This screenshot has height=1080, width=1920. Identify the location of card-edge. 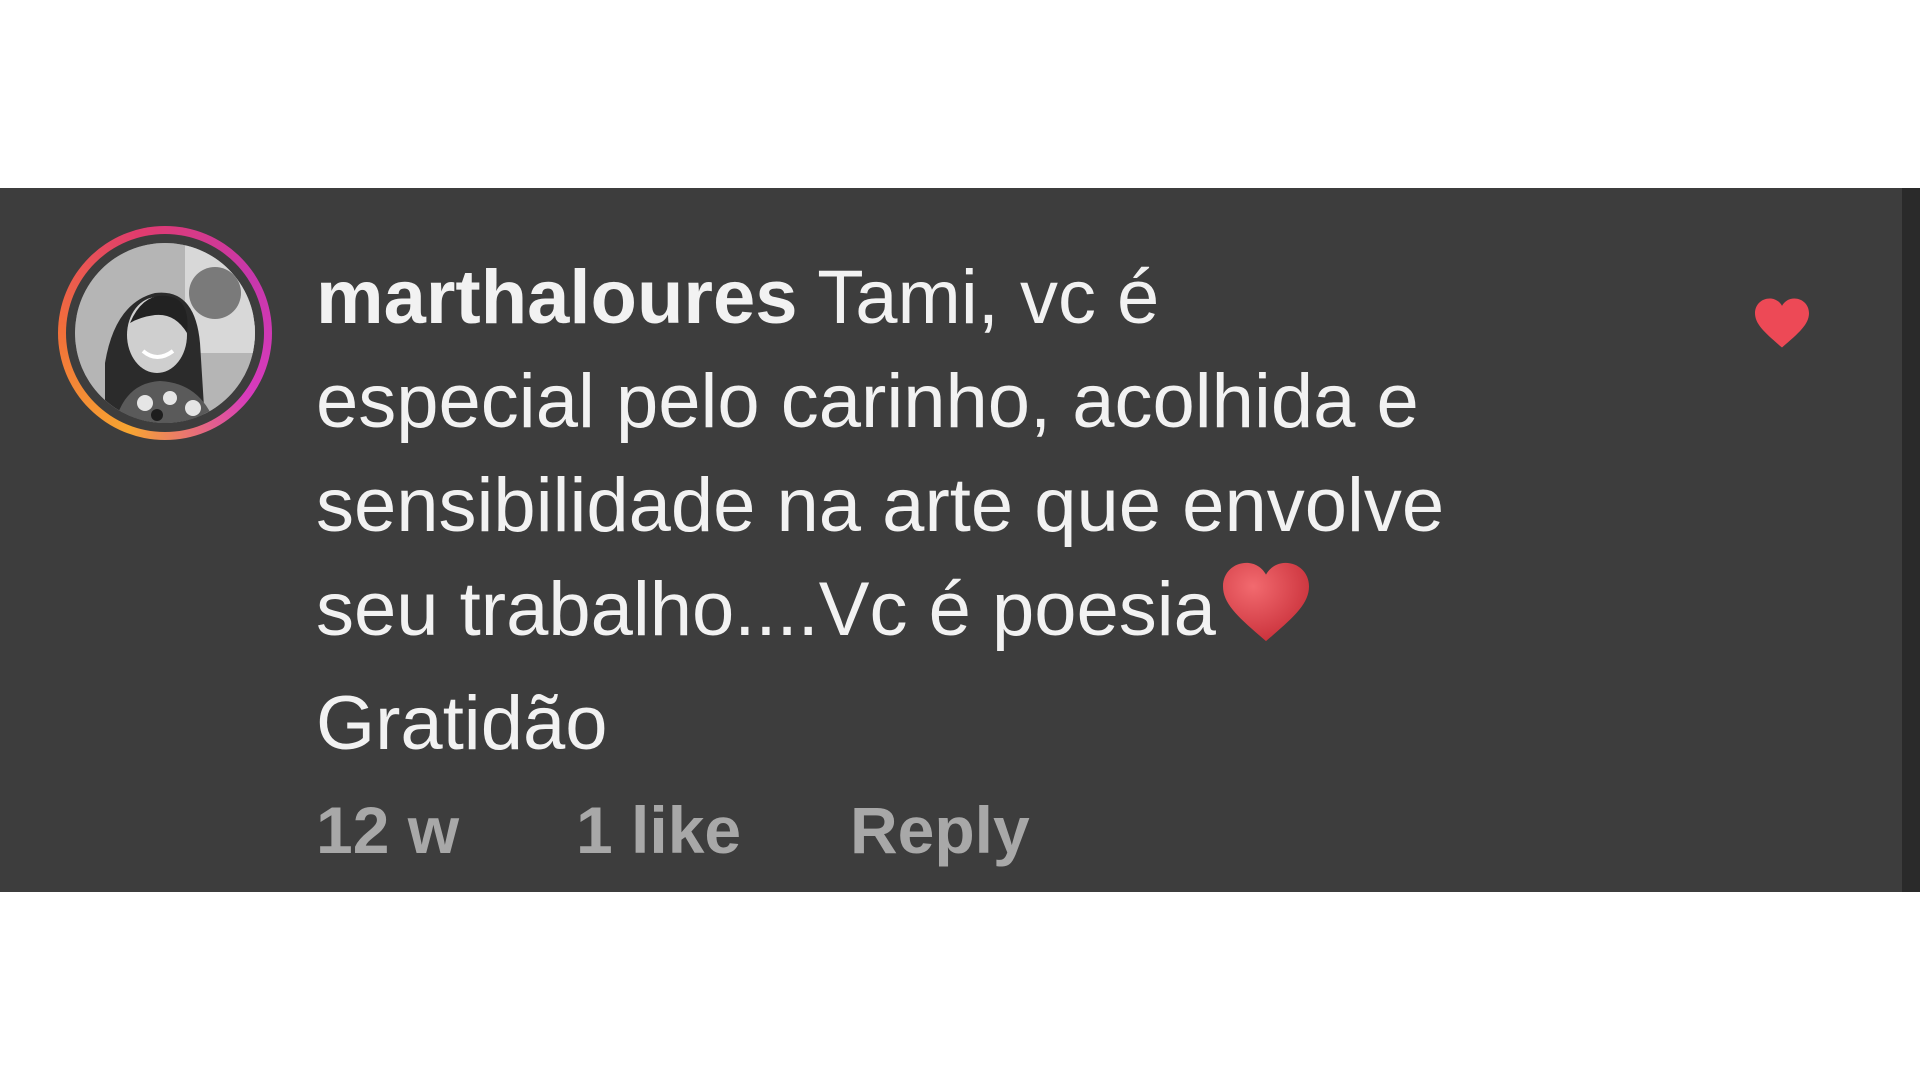
(1911, 540).